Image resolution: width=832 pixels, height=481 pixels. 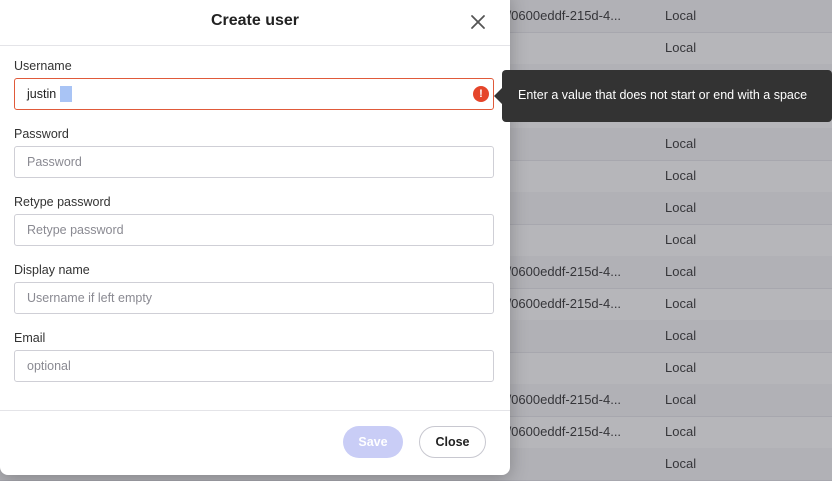 What do you see at coordinates (478, 22) in the screenshot?
I see `close-icon` at bounding box center [478, 22].